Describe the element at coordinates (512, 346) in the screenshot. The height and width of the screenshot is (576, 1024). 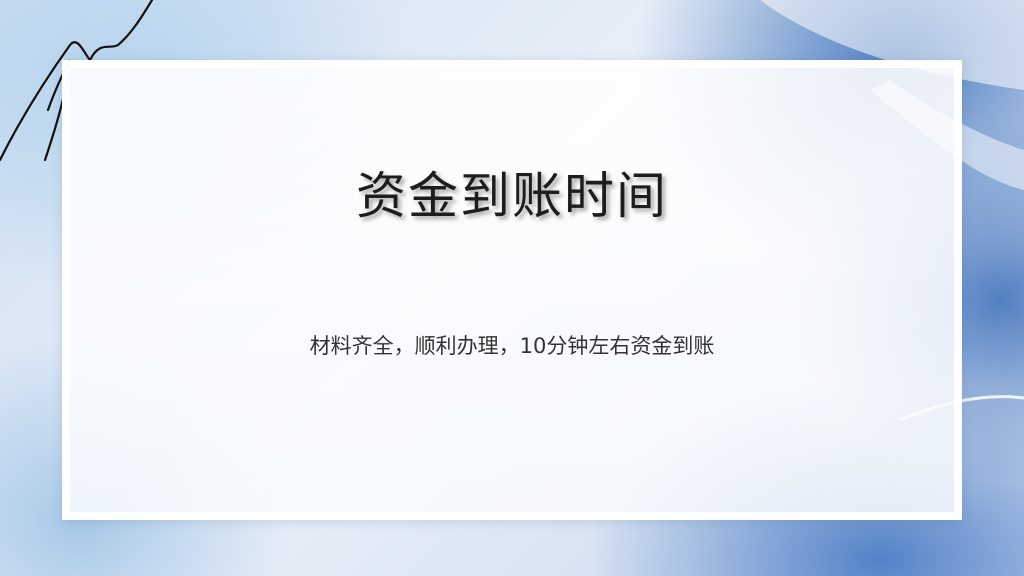
I see `page-subtitle: 材料齐全，顺利办理，10分钟左右资金到账` at that location.